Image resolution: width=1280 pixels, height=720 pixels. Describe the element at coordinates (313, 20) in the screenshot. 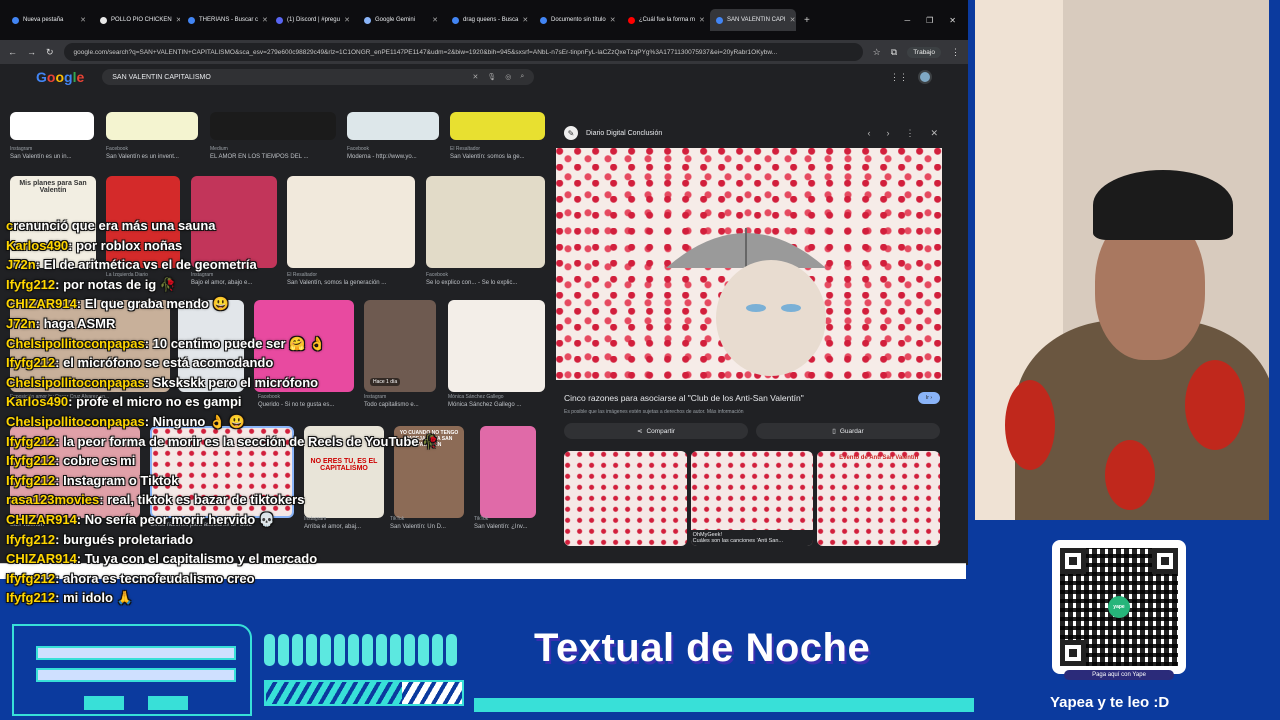

I see `tab-discord: (1) Discord | #pregu ✕` at that location.